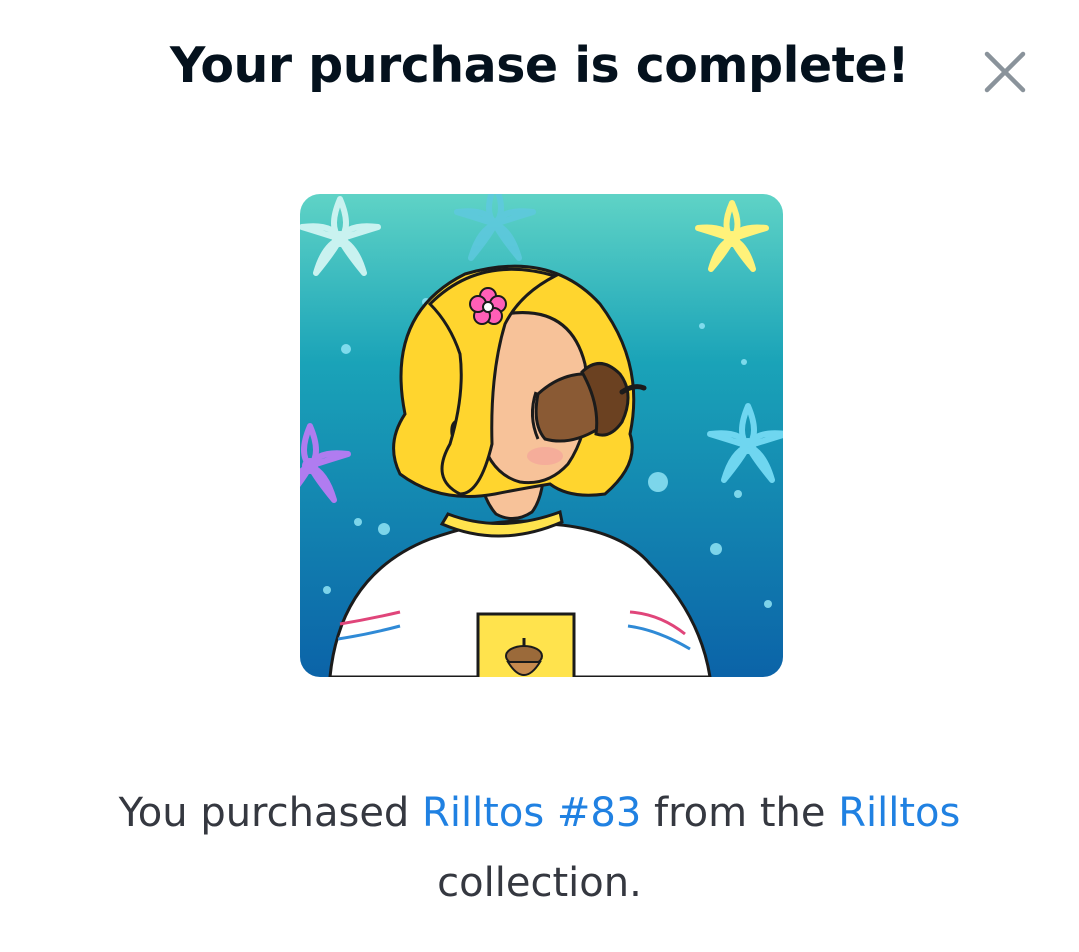 This screenshot has height=952, width=1079. I want to click on message-suffix: collection., so click(539, 883).